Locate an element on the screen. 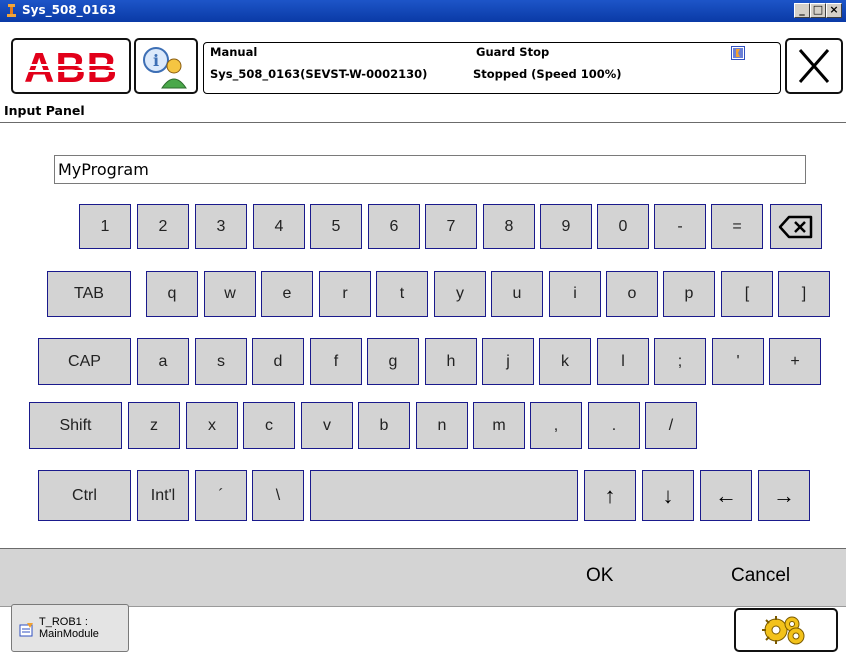 The width and height of the screenshot is (846, 664). key-p: p is located at coordinates (689, 294).